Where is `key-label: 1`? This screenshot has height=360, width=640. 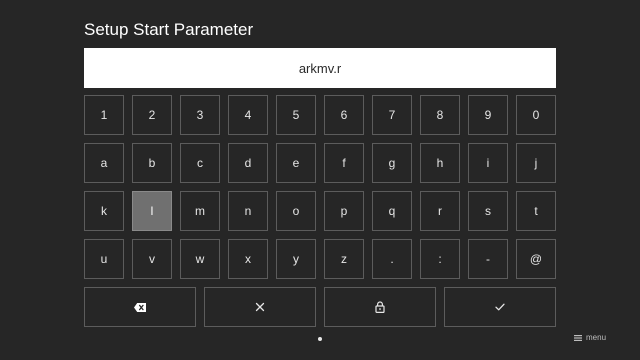
key-label: 1 is located at coordinates (104, 115).